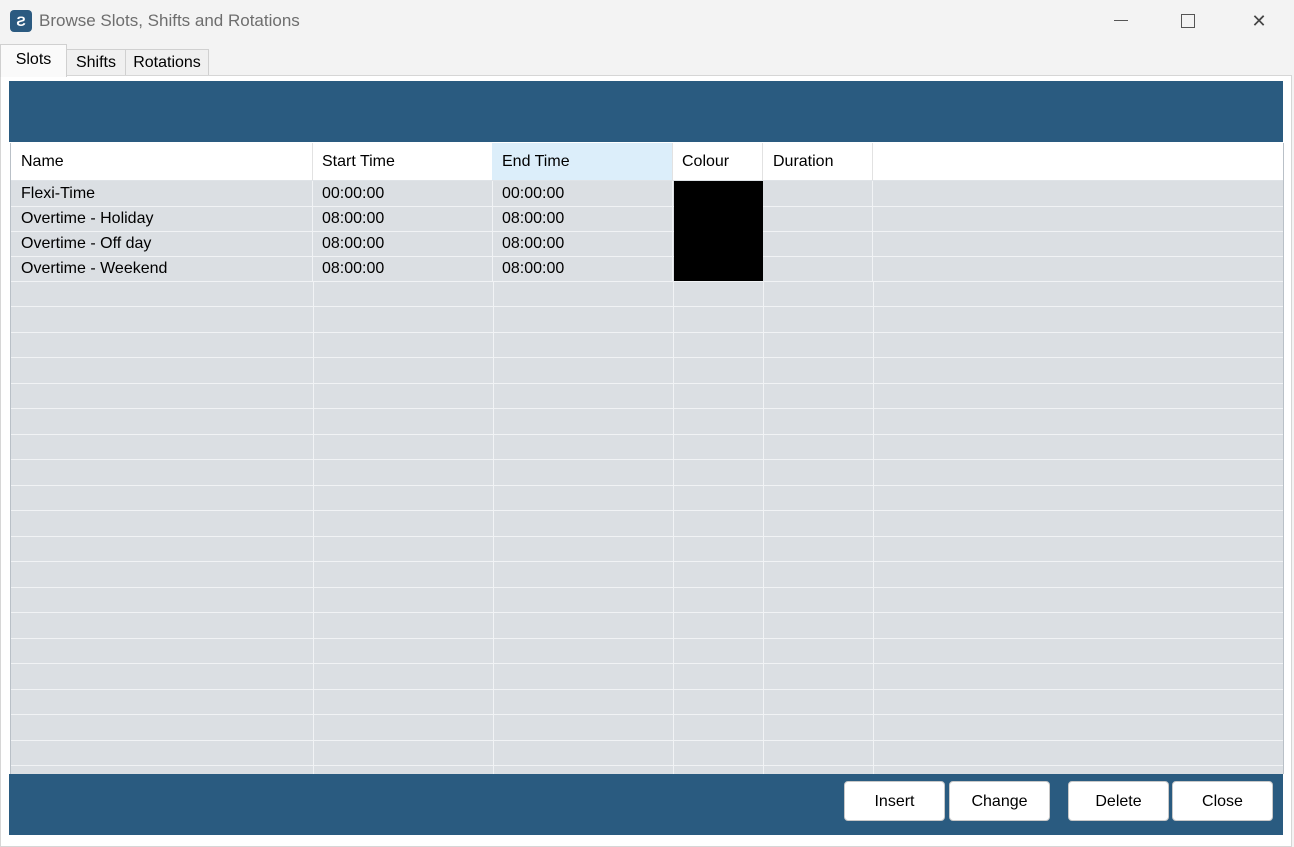  Describe the element at coordinates (1222, 801) in the screenshot. I see `close-button: Close` at that location.